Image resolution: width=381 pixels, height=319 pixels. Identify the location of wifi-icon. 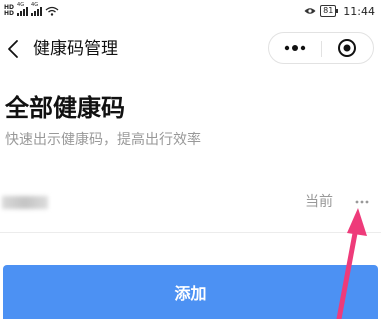
(52, 11).